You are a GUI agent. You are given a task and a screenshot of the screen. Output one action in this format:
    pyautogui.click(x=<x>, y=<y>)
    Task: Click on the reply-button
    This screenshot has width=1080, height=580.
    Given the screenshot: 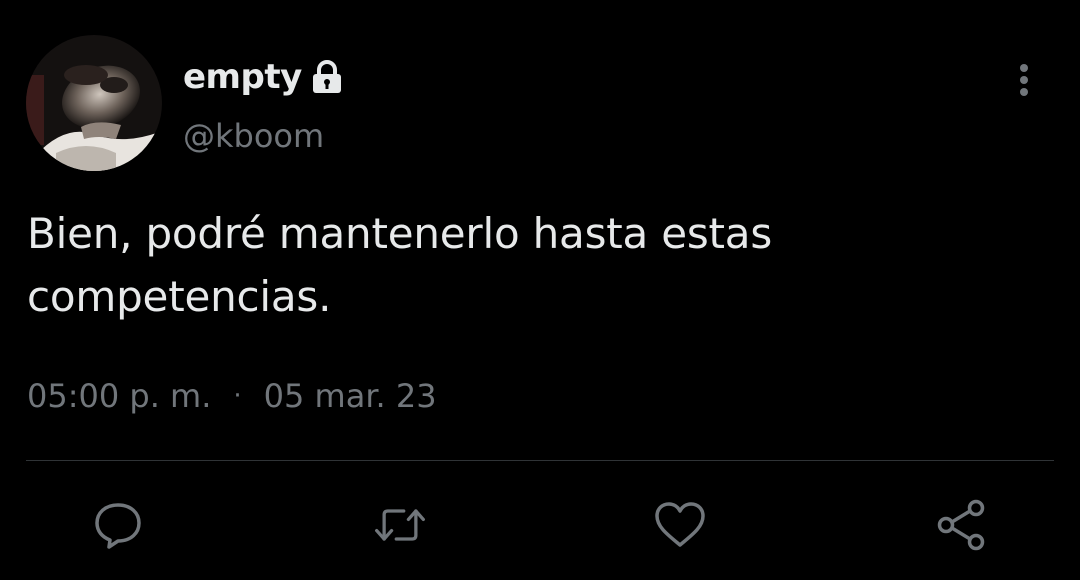 What is the action you would take?
    pyautogui.click(x=118, y=525)
    